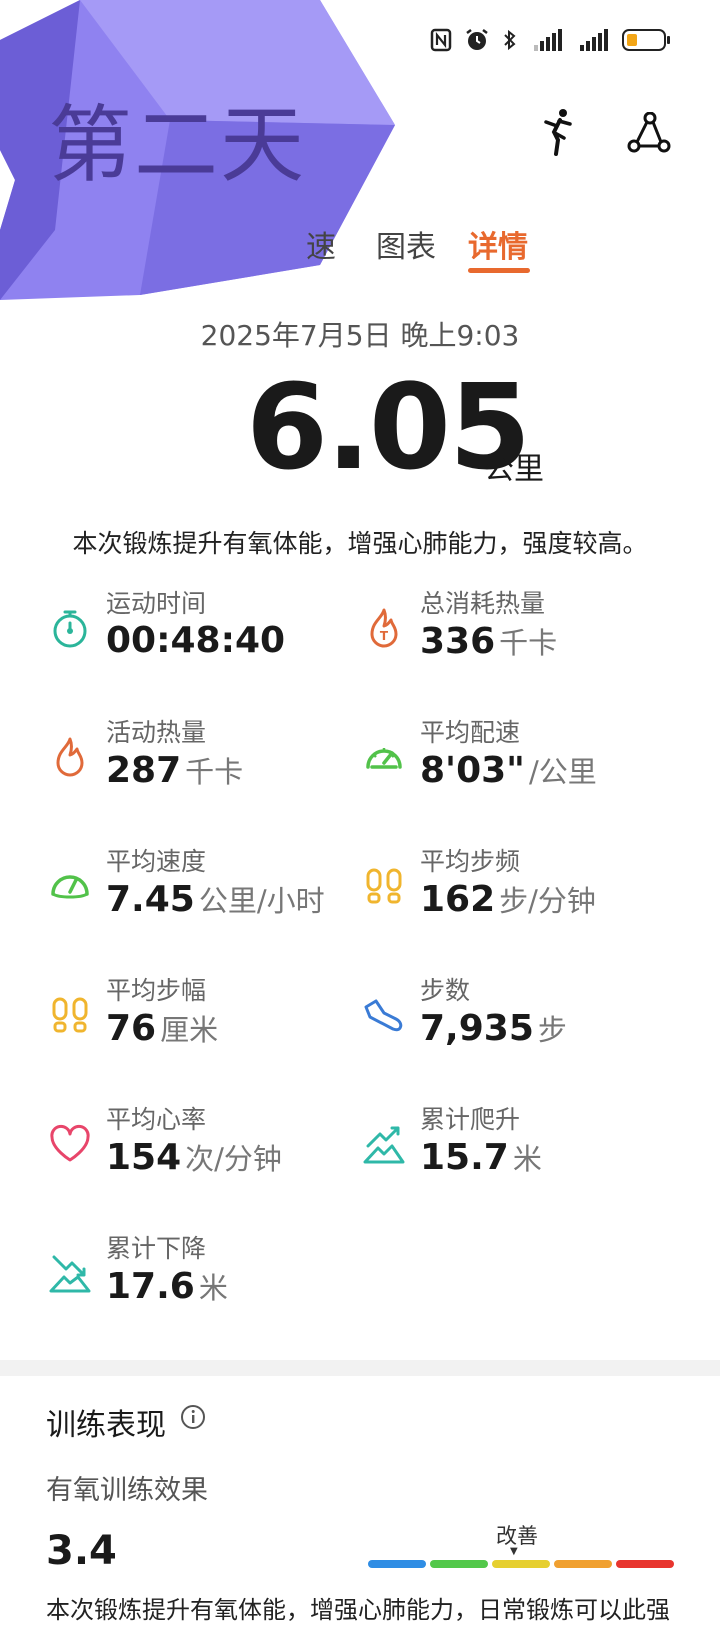 The width and height of the screenshot is (720, 1625). Describe the element at coordinates (358, 1610) in the screenshot. I see `aerobic-description: 本次锻炼提升有氧体能，增强心肺能力，日常锻炼可以此强` at that location.